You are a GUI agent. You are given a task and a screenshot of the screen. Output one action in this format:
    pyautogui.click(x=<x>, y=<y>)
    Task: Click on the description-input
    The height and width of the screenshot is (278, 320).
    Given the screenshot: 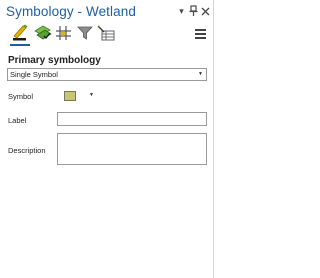 What is the action you would take?
    pyautogui.click(x=132, y=149)
    